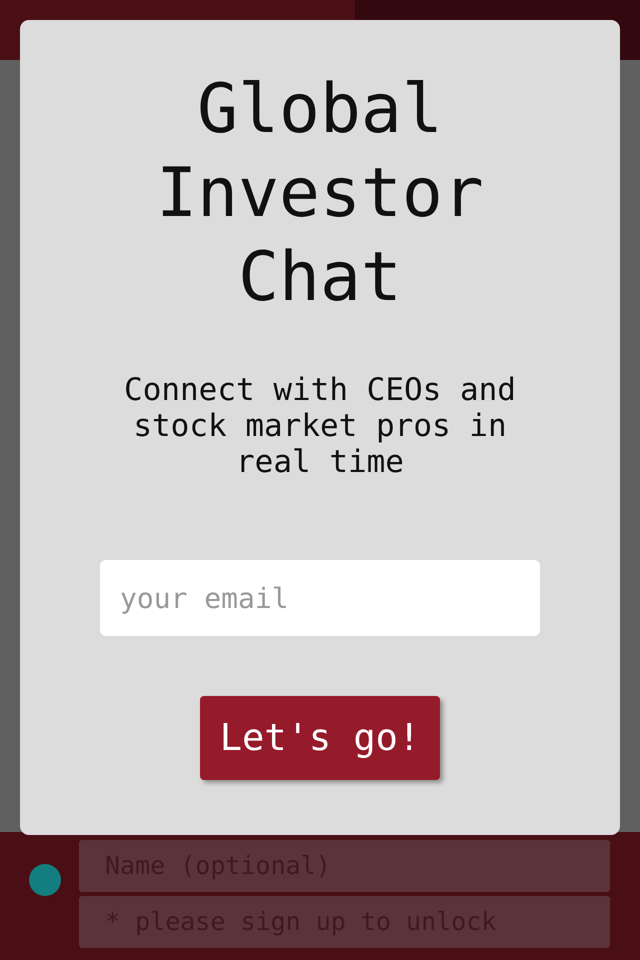 The height and width of the screenshot is (960, 640). I want to click on dialog-title: Global Investor Chat, so click(320, 194).